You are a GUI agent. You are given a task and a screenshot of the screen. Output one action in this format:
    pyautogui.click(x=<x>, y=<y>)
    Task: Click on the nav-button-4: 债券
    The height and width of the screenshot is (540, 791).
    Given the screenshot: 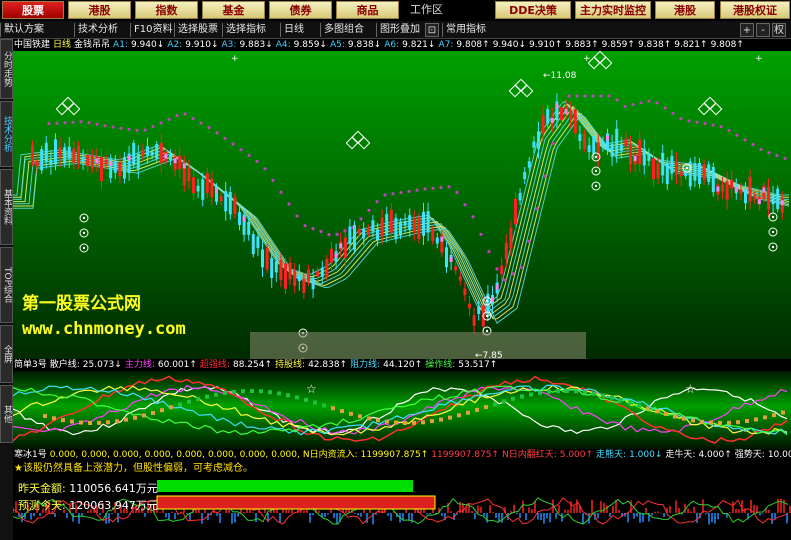 What is the action you would take?
    pyautogui.click(x=300, y=10)
    